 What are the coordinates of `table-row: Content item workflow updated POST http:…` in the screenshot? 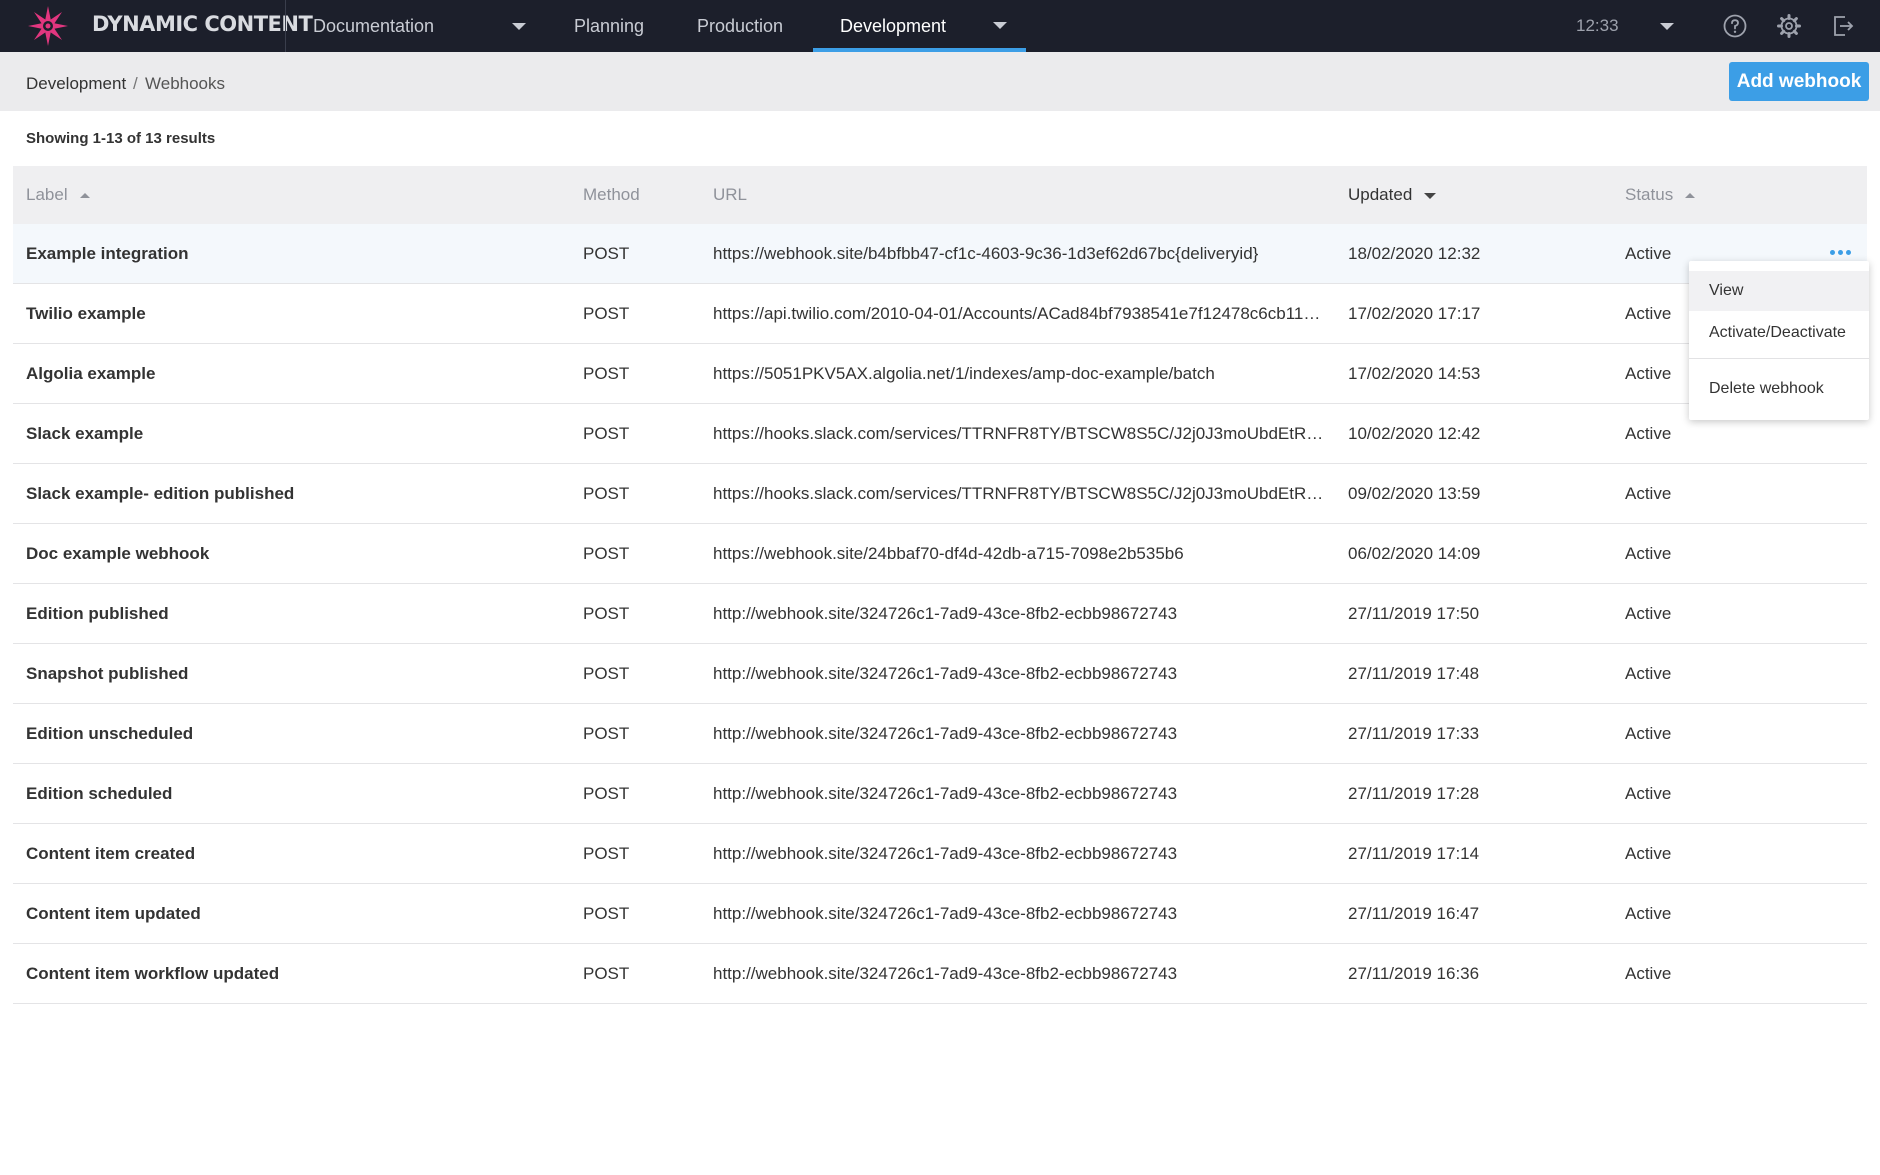 It's located at (940, 974).